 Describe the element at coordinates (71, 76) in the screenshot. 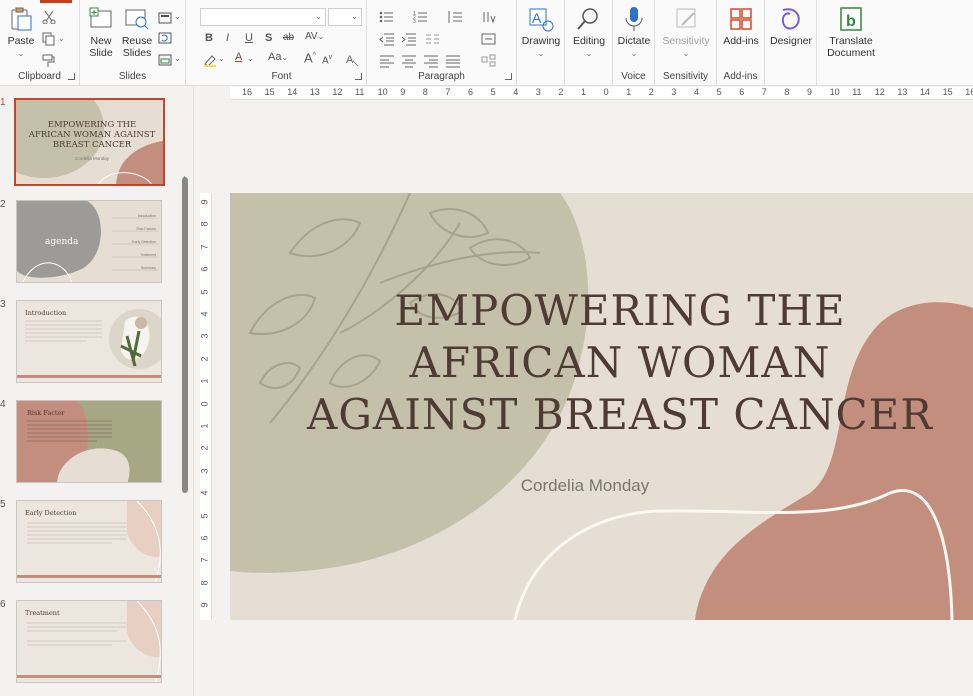

I see `clipboard-launcher` at that location.